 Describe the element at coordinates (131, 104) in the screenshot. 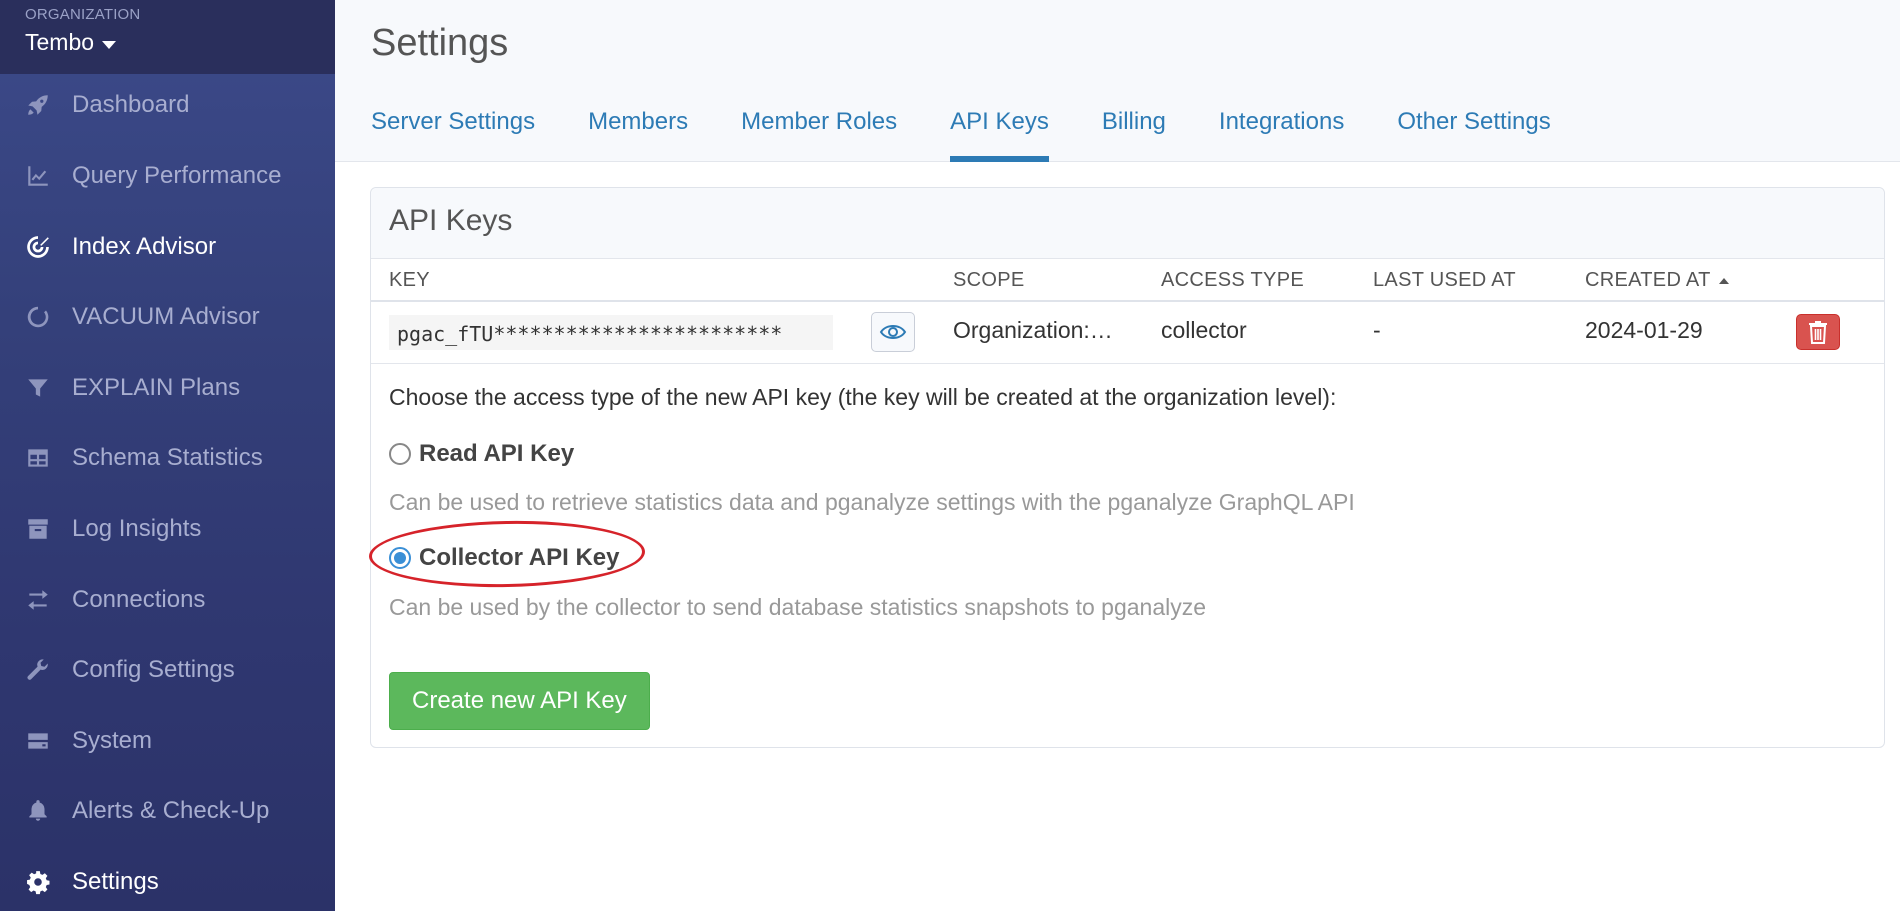

I see `sidebar-item-label: Dashboard` at that location.